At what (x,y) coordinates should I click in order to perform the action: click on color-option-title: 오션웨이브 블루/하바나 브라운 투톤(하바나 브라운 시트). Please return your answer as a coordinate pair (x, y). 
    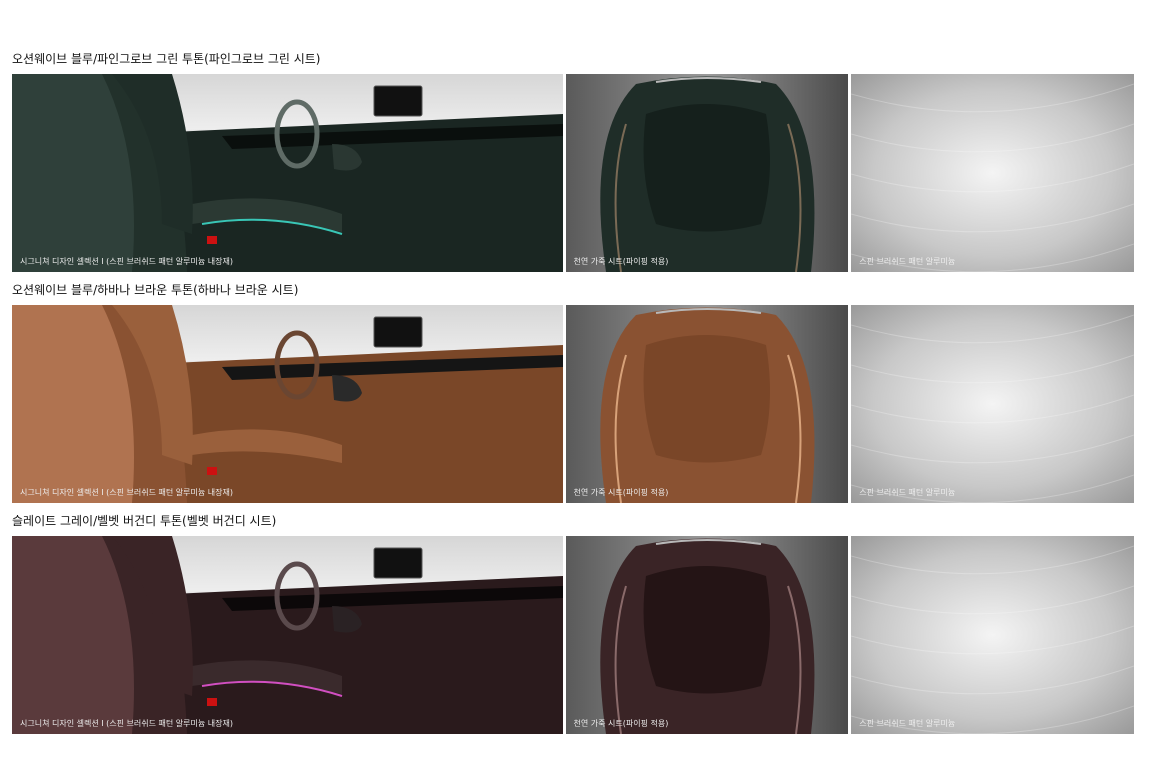
    Looking at the image, I should click on (155, 290).